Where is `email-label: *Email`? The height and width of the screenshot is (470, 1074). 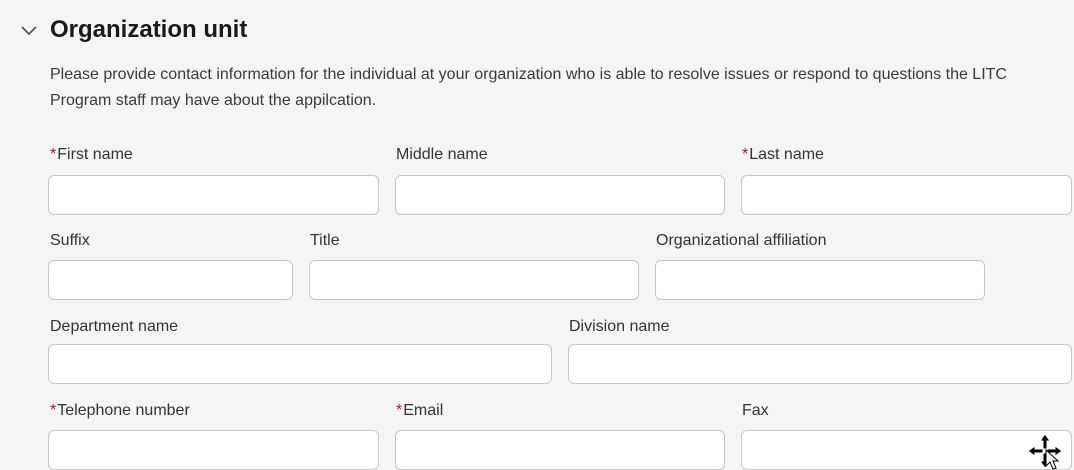 email-label: *Email is located at coordinates (420, 410).